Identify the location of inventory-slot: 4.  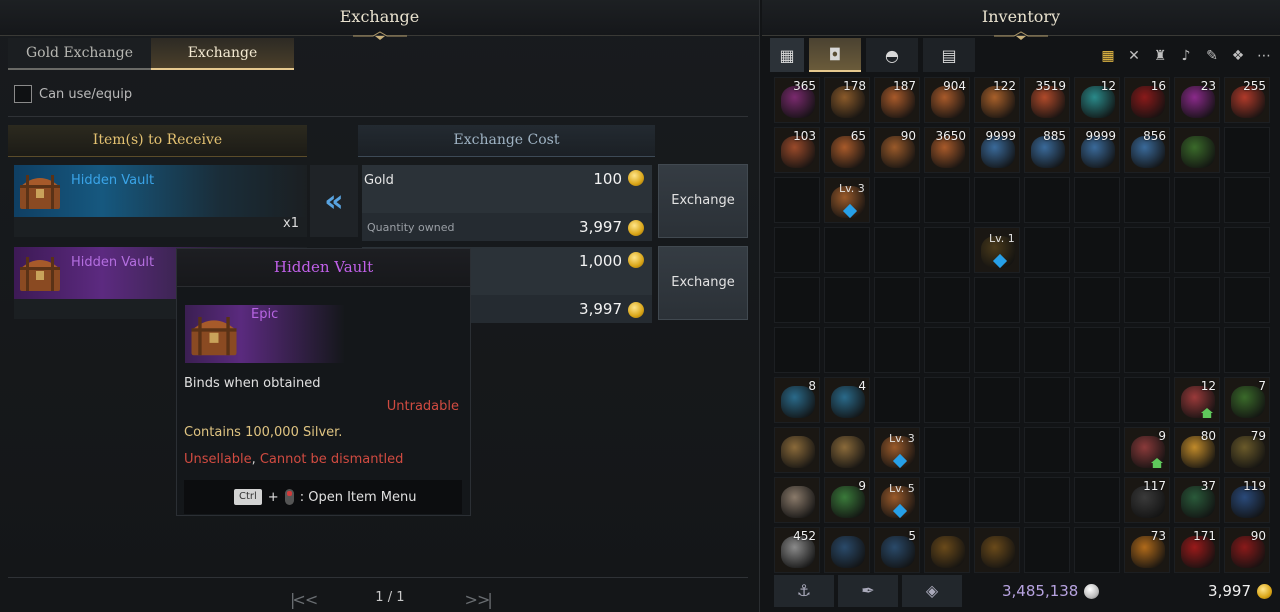
(847, 400).